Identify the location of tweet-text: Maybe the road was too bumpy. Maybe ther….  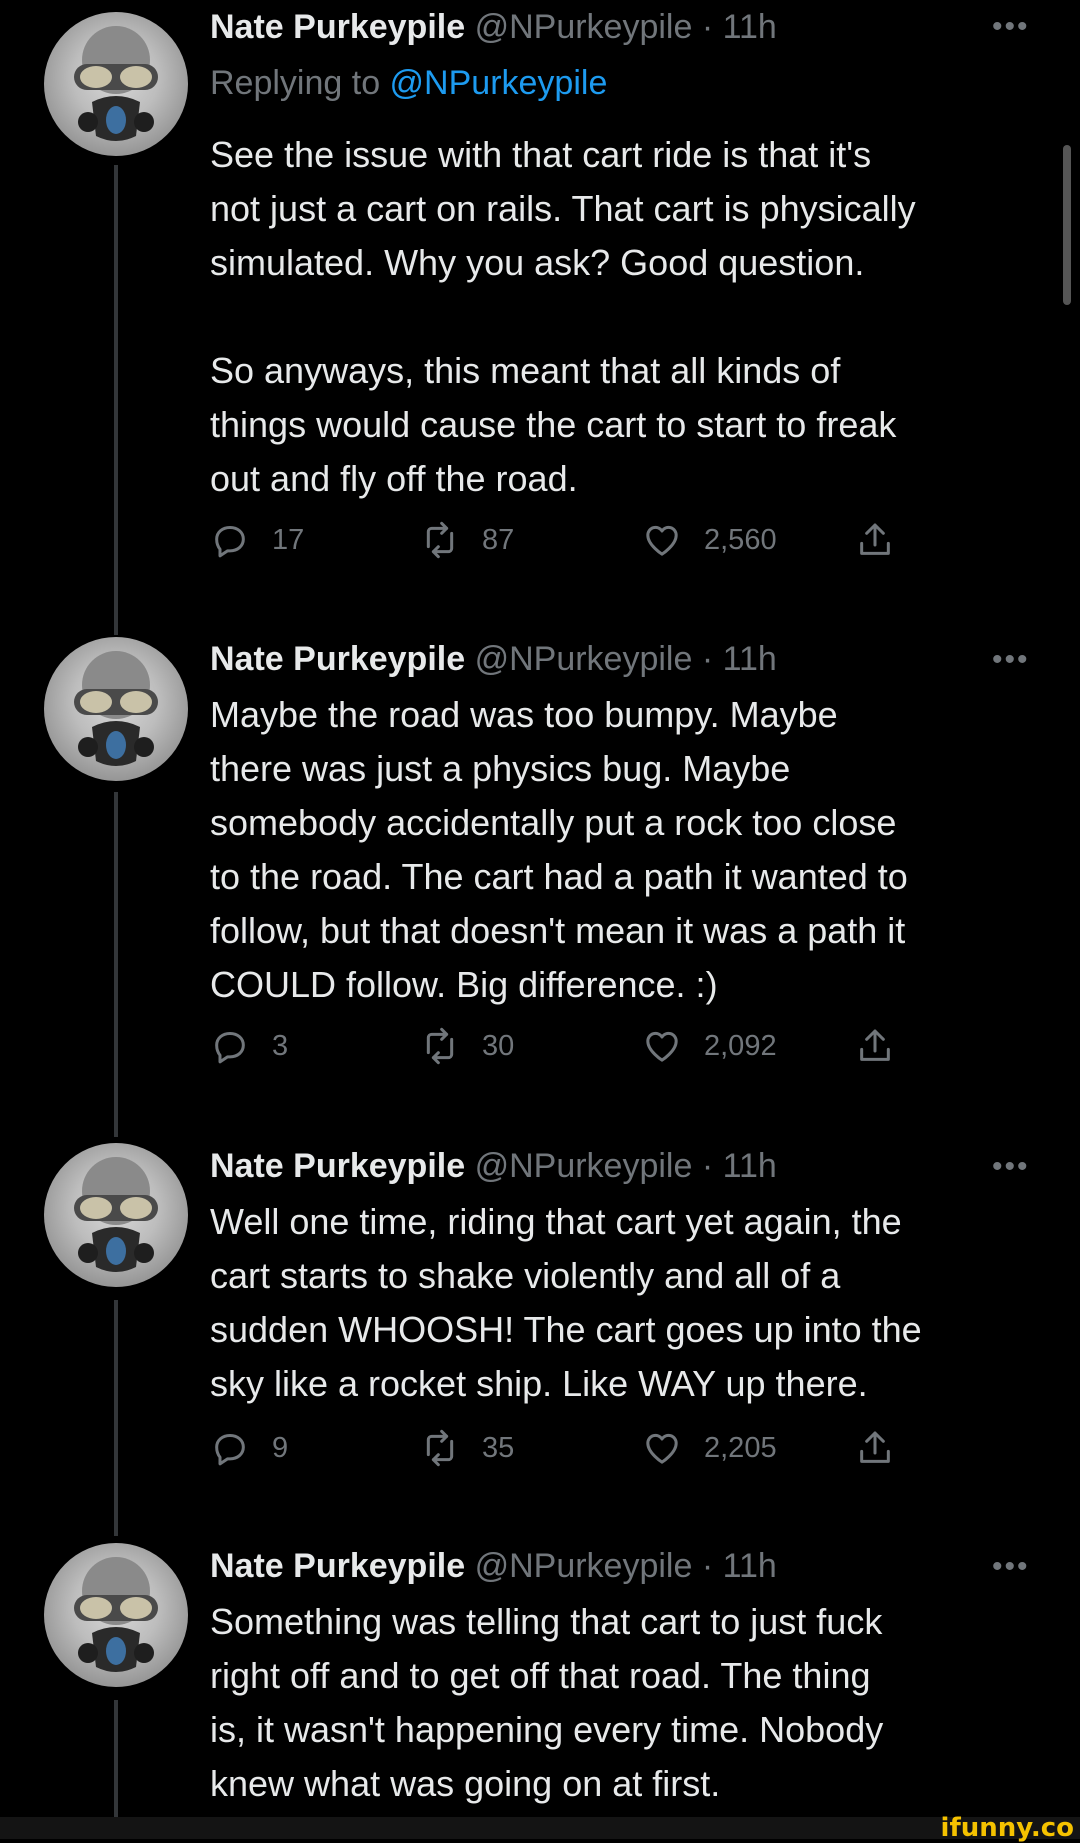
(559, 849).